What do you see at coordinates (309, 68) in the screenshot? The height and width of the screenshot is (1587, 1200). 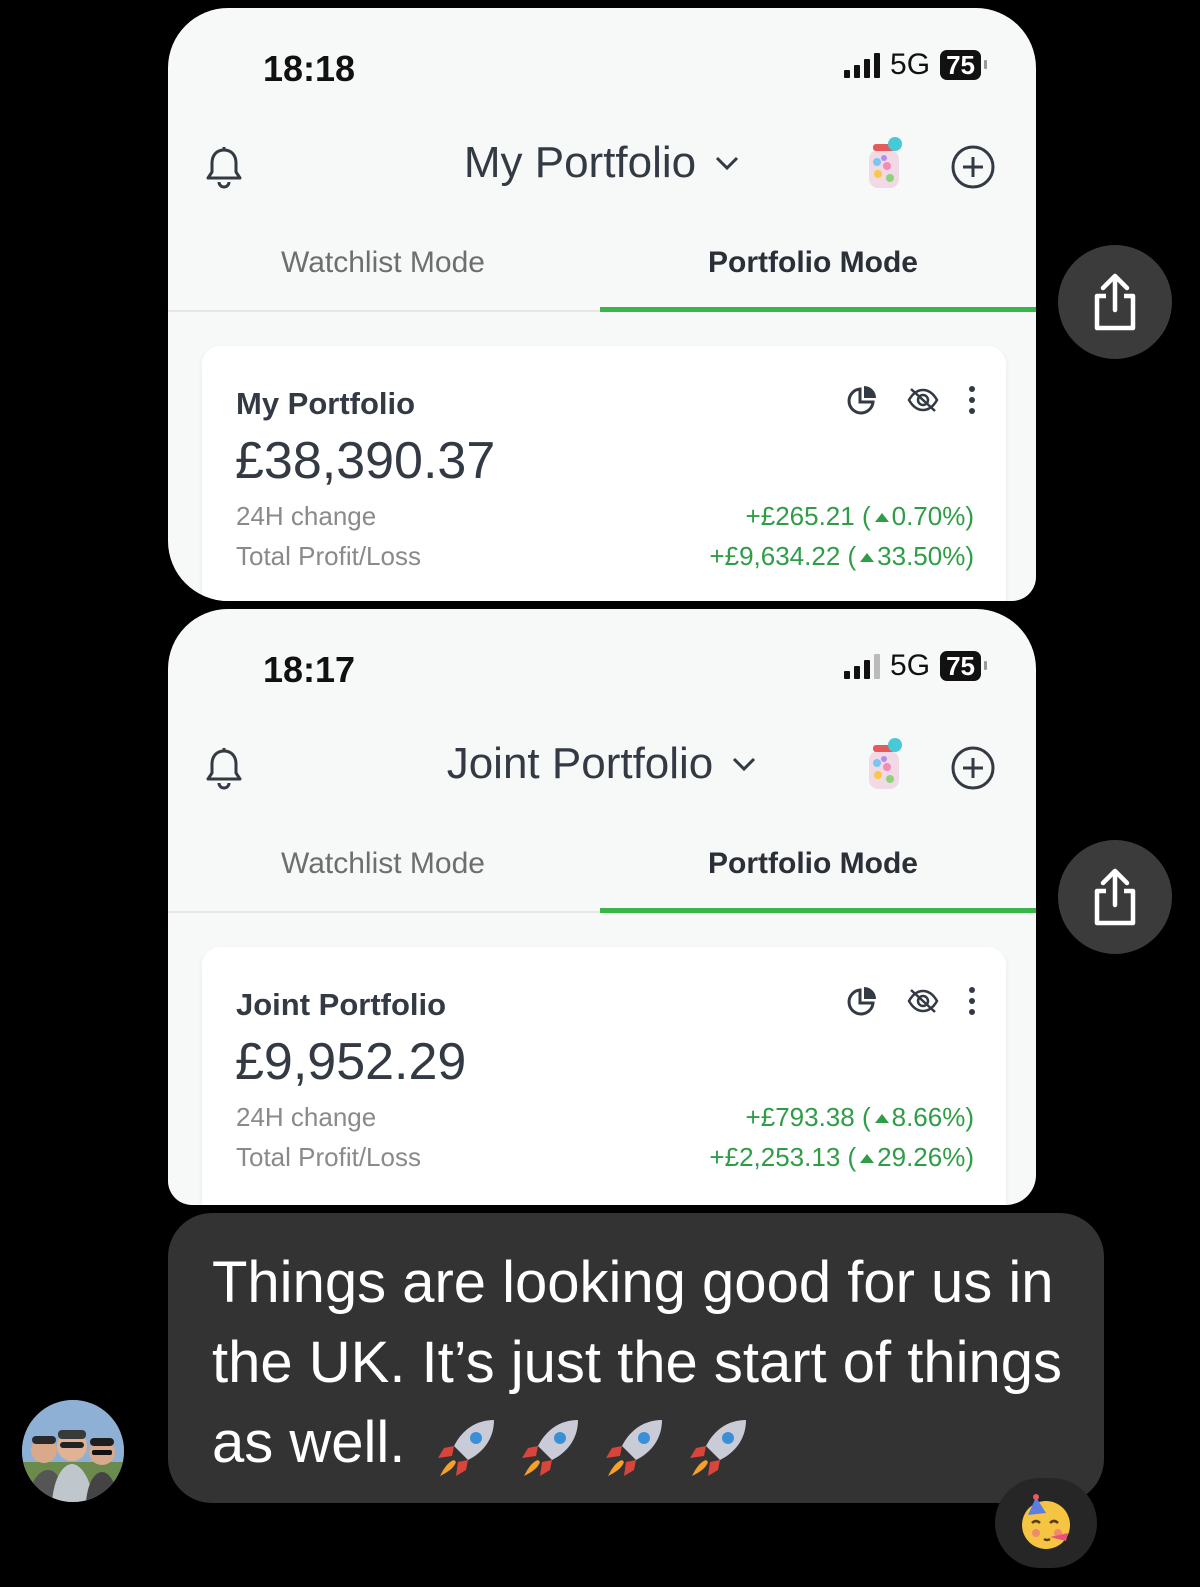 I see `status-time: 18:18` at bounding box center [309, 68].